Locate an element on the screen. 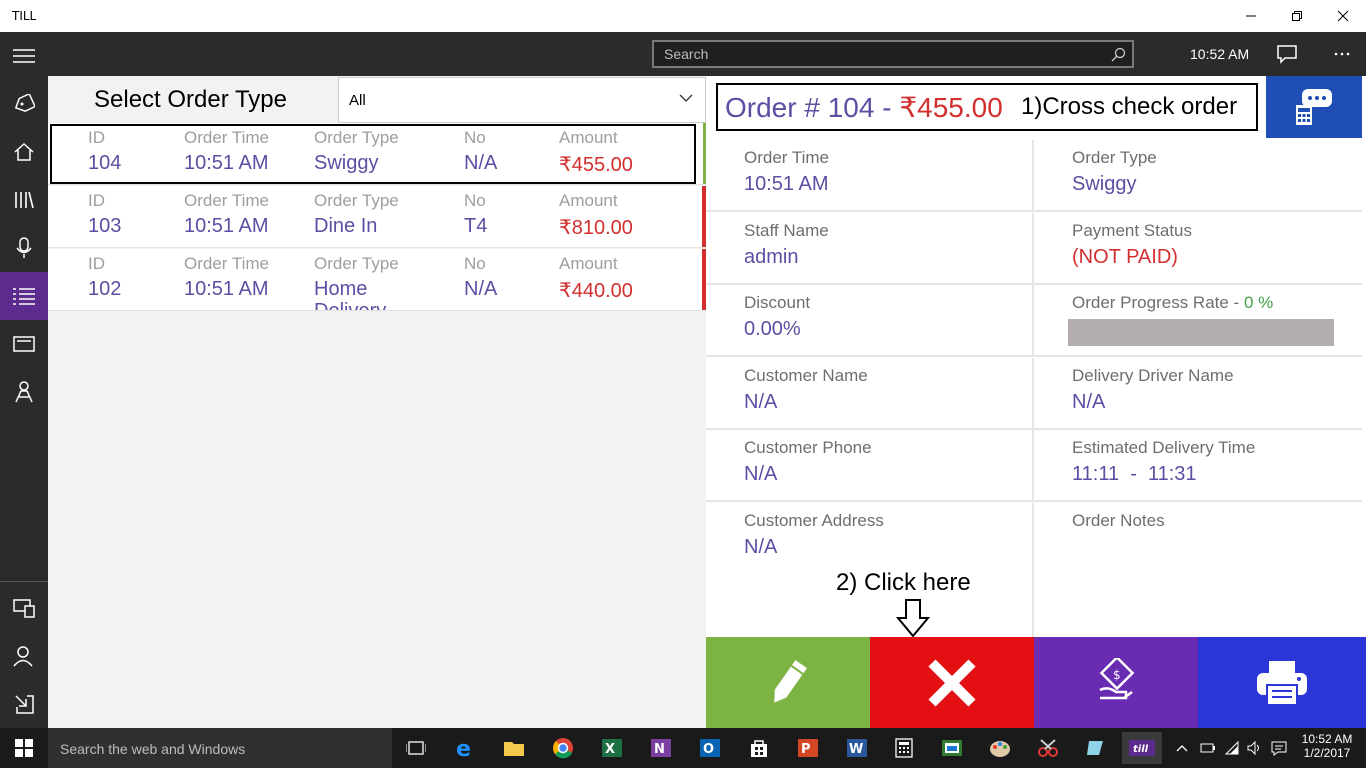 This screenshot has height=768, width=1366. windows-logo-icon is located at coordinates (24, 748).